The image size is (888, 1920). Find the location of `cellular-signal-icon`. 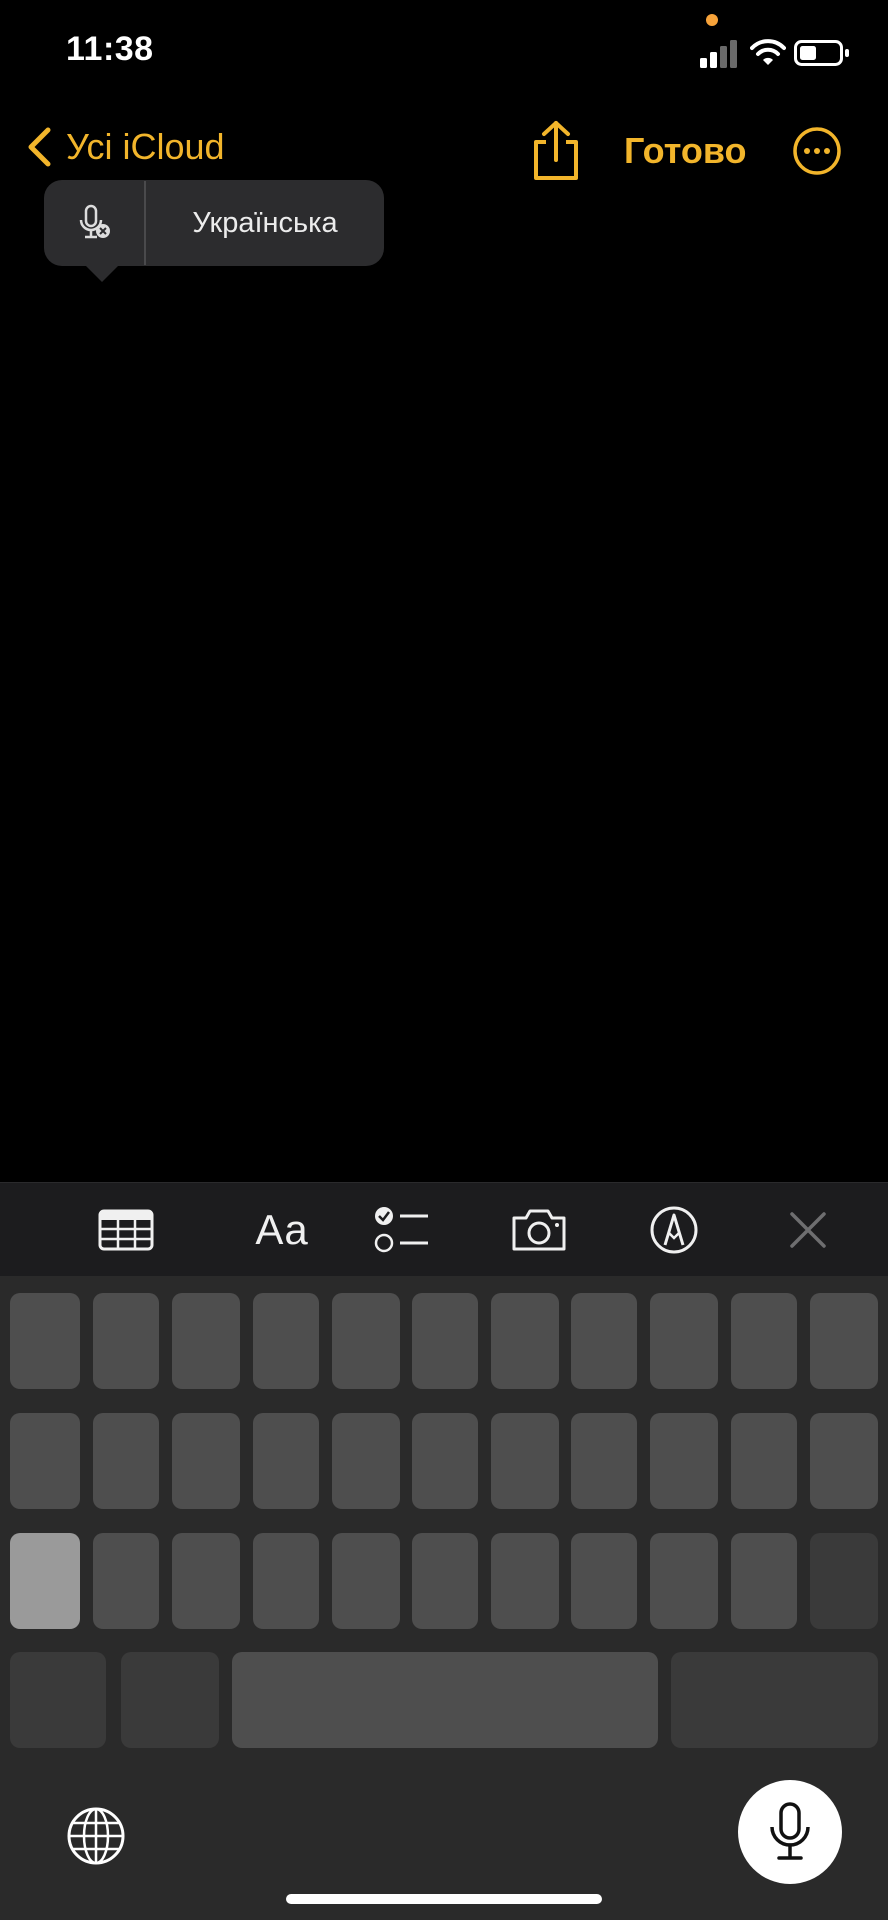

cellular-signal-icon is located at coordinates (718, 54).